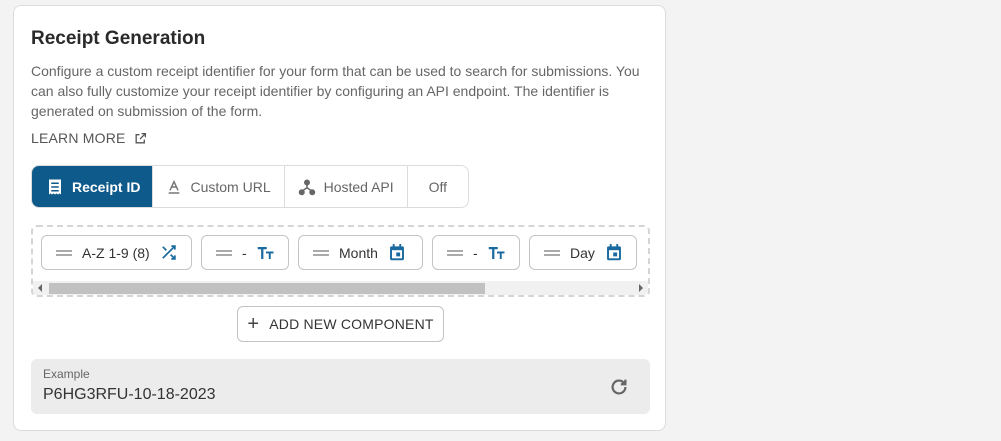  I want to click on tab-custom-url: Custom URL, so click(219, 186).